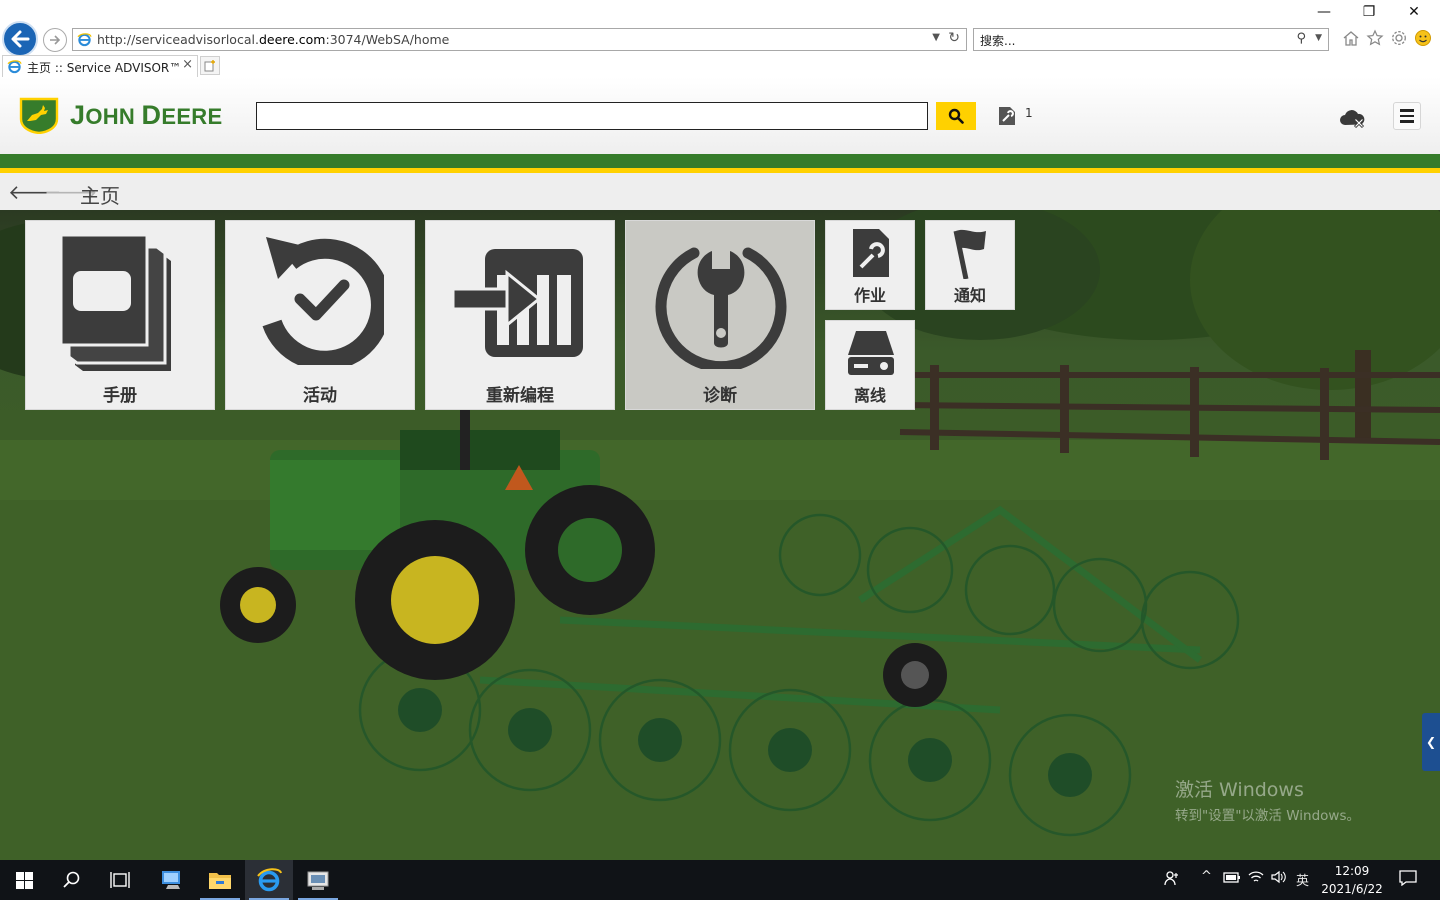  I want to click on taskbar-app-file-explorer, so click(220, 880).